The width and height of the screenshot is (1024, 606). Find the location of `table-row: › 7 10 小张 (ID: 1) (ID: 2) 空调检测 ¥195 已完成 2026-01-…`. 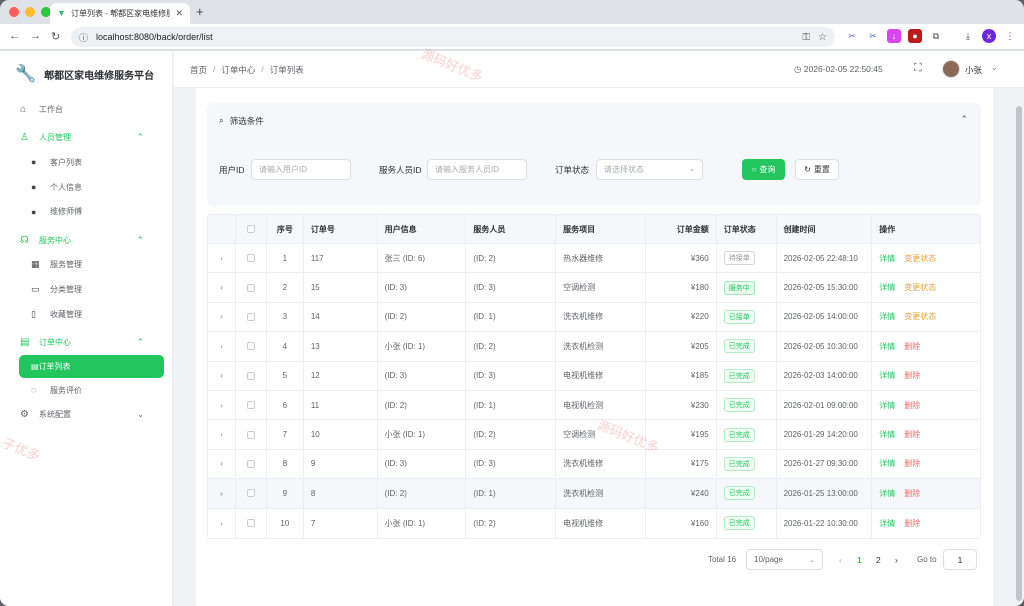

table-row: › 7 10 小张 (ID: 1) (ID: 2) 空调检测 ¥195 已完成 2026-01-… is located at coordinates (594, 435).